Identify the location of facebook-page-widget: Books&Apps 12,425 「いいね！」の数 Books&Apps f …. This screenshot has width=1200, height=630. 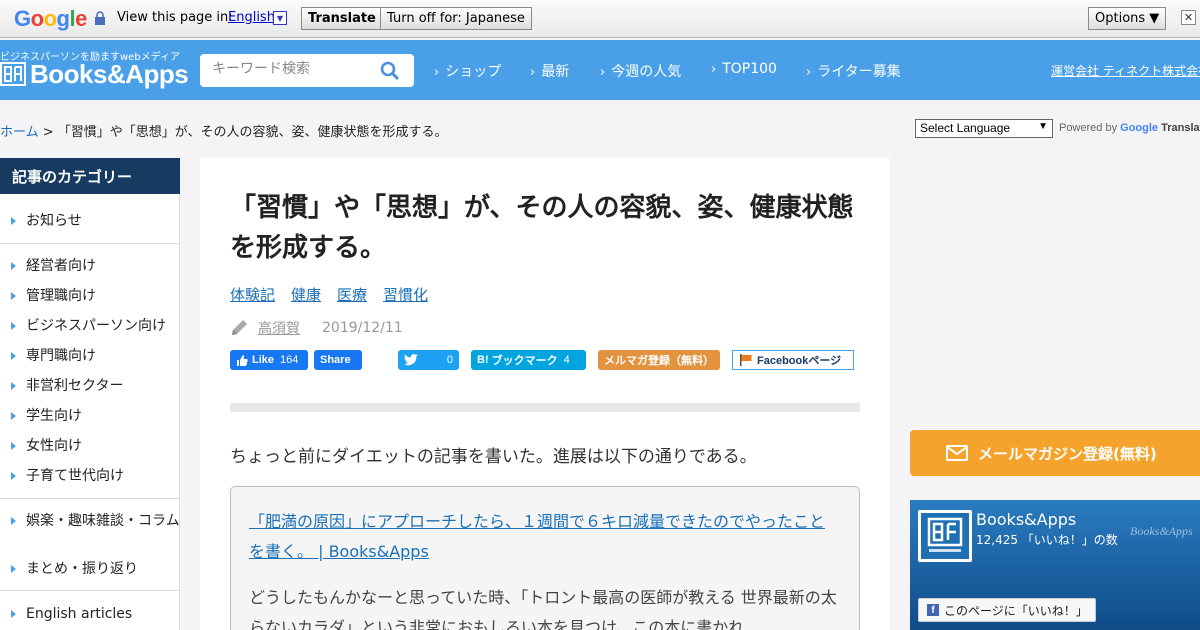
(1055, 565).